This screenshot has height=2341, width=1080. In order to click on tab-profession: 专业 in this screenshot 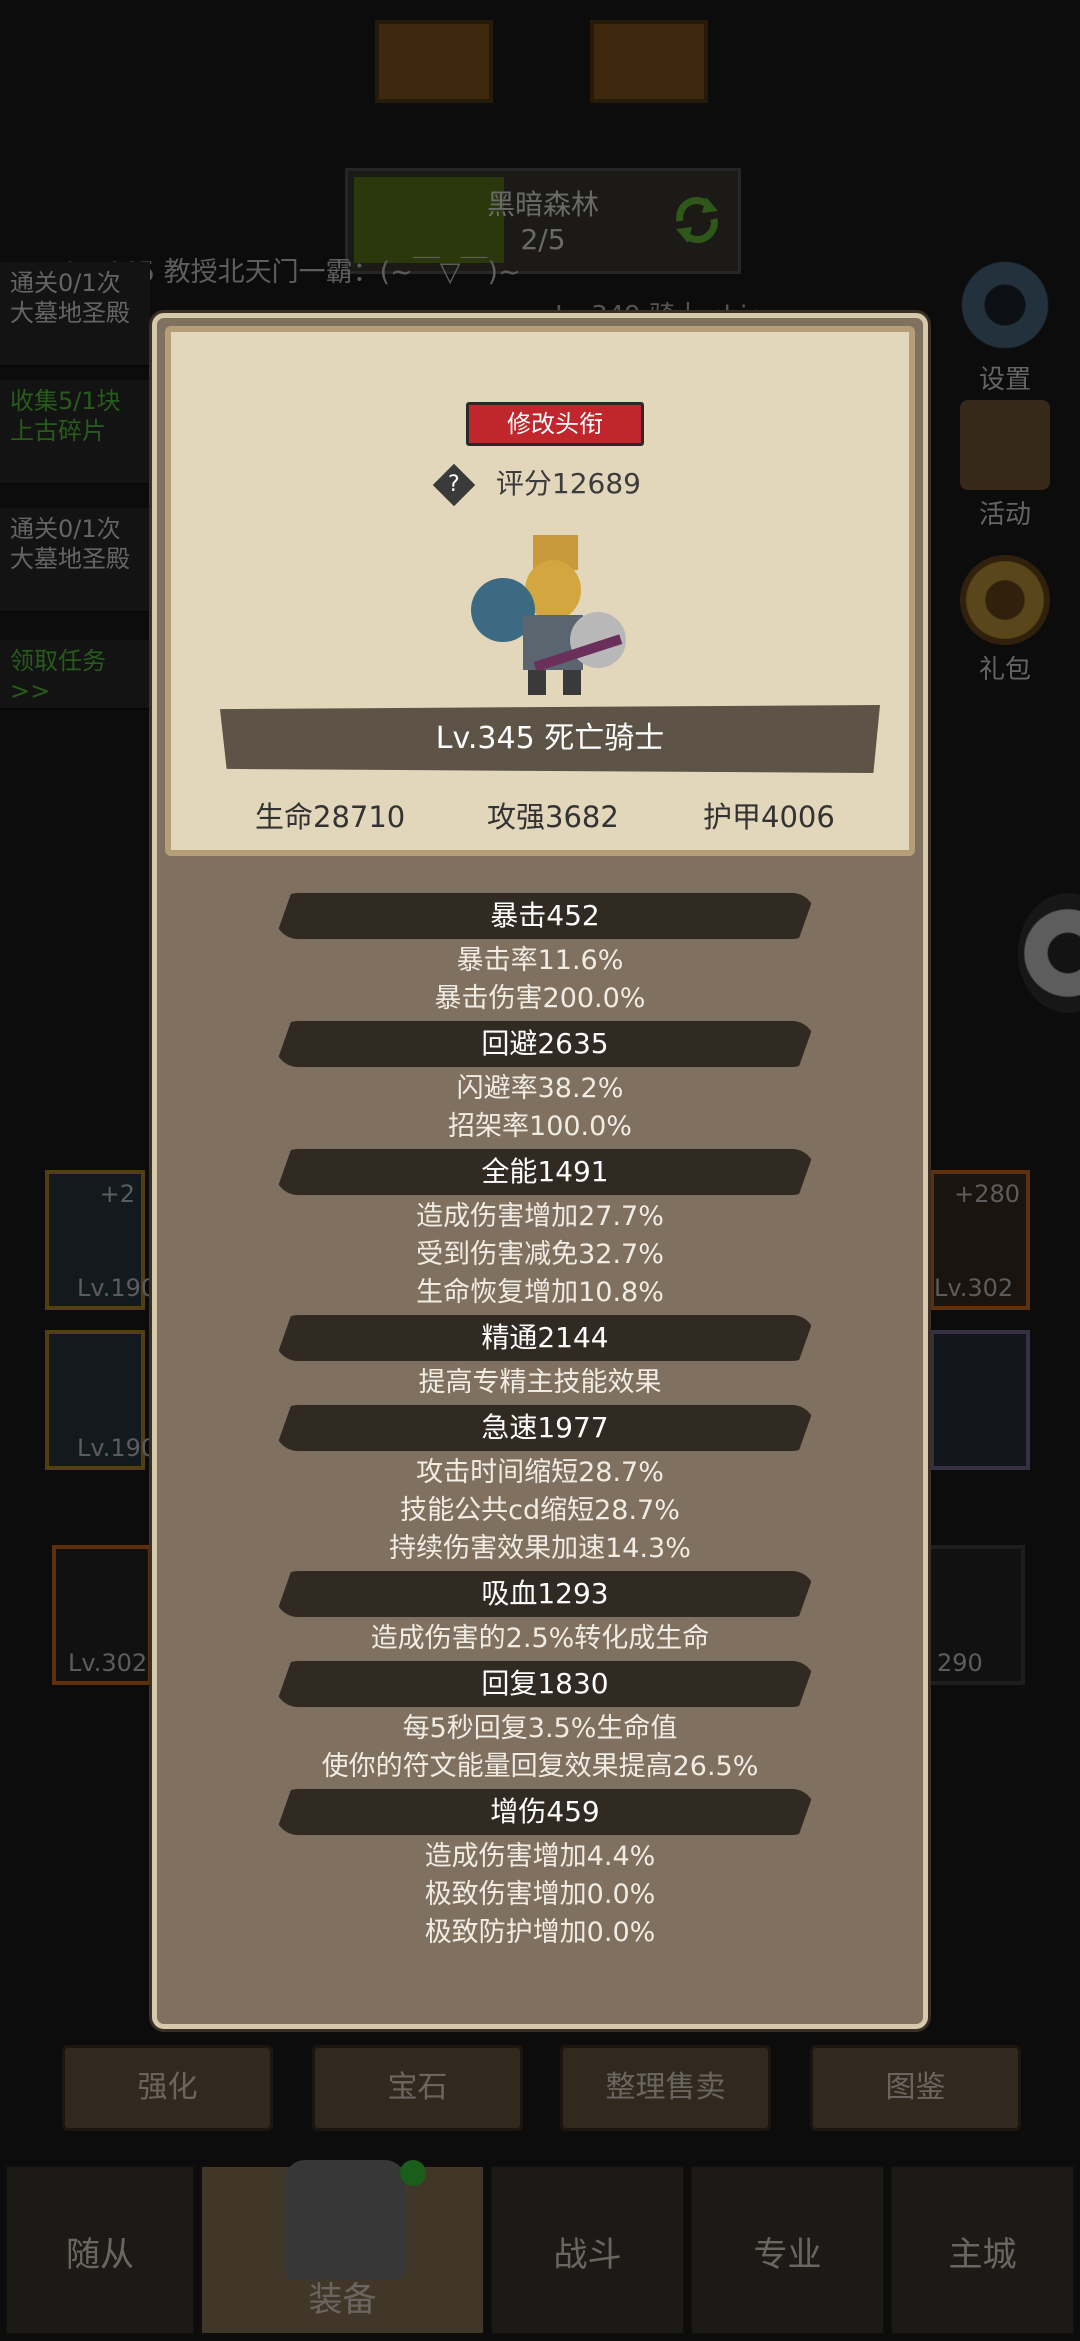, I will do `click(787, 2250)`.